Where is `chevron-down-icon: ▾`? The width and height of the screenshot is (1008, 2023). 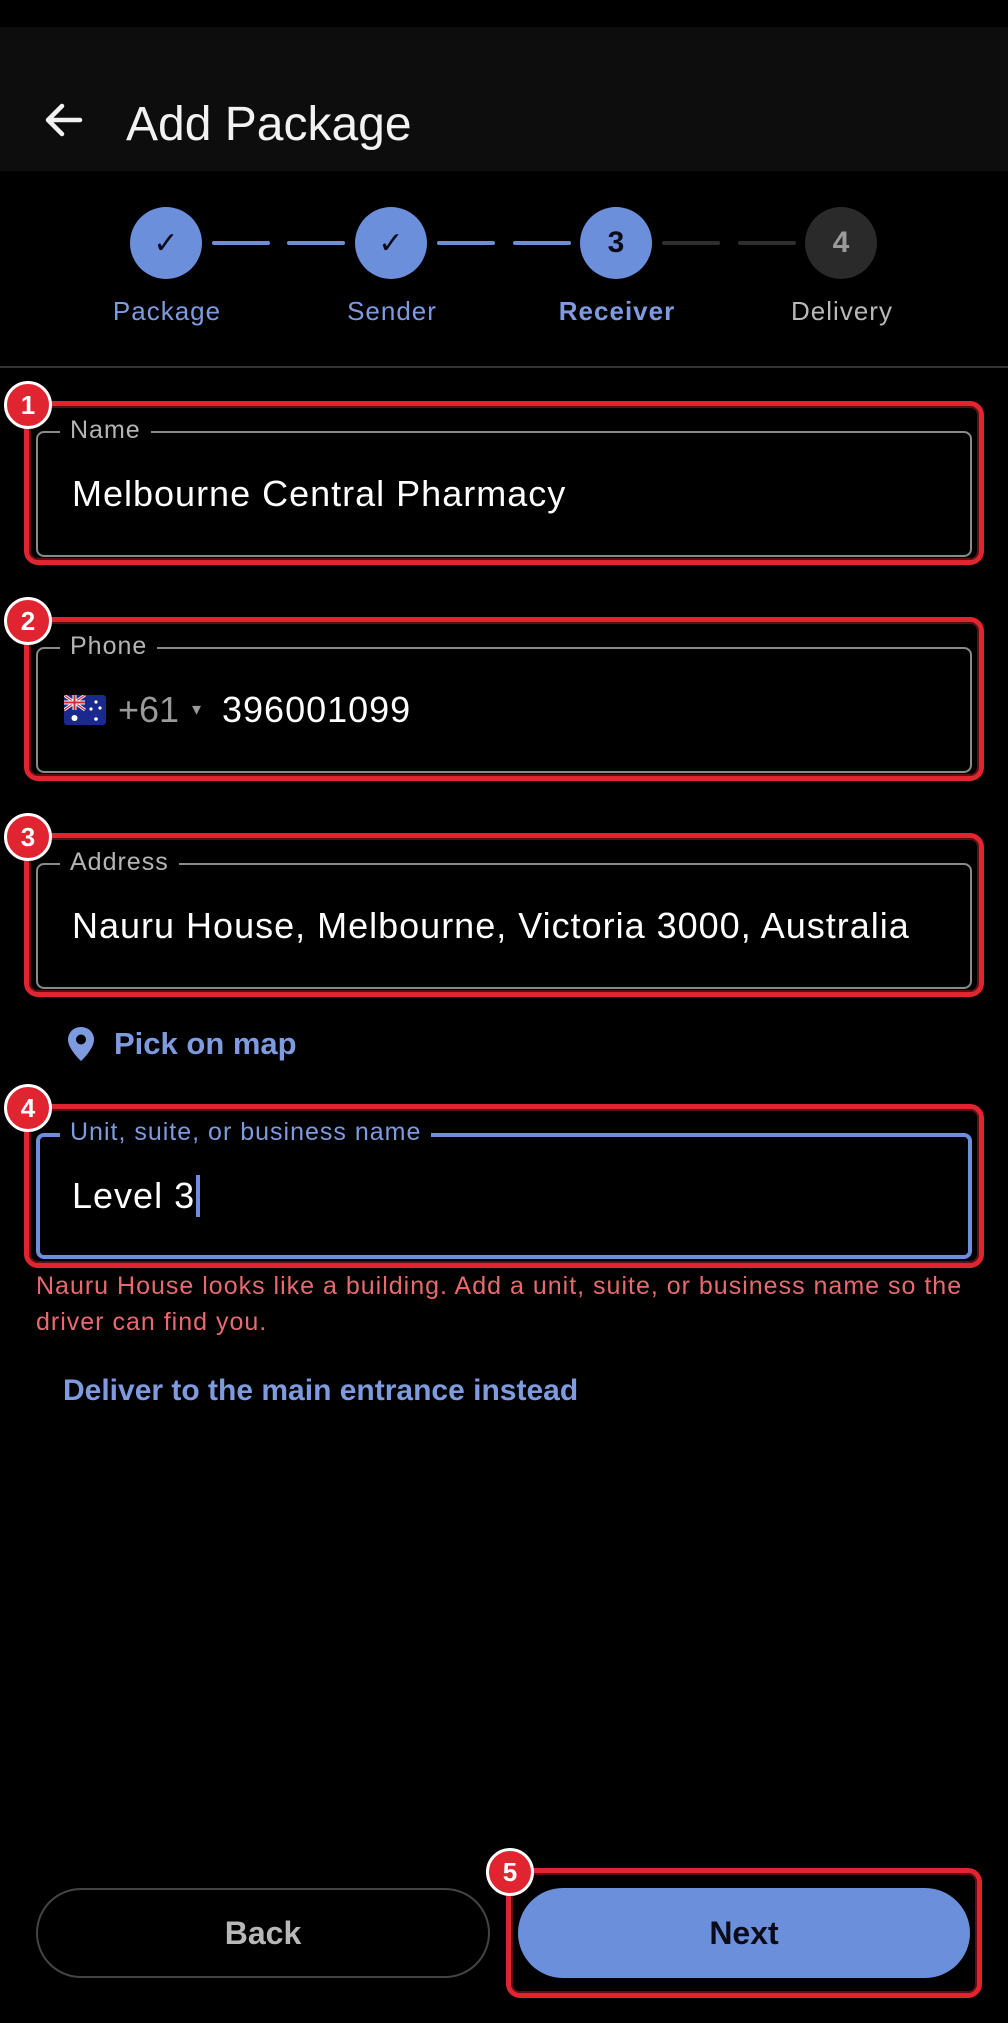
chevron-down-icon: ▾ is located at coordinates (197, 709).